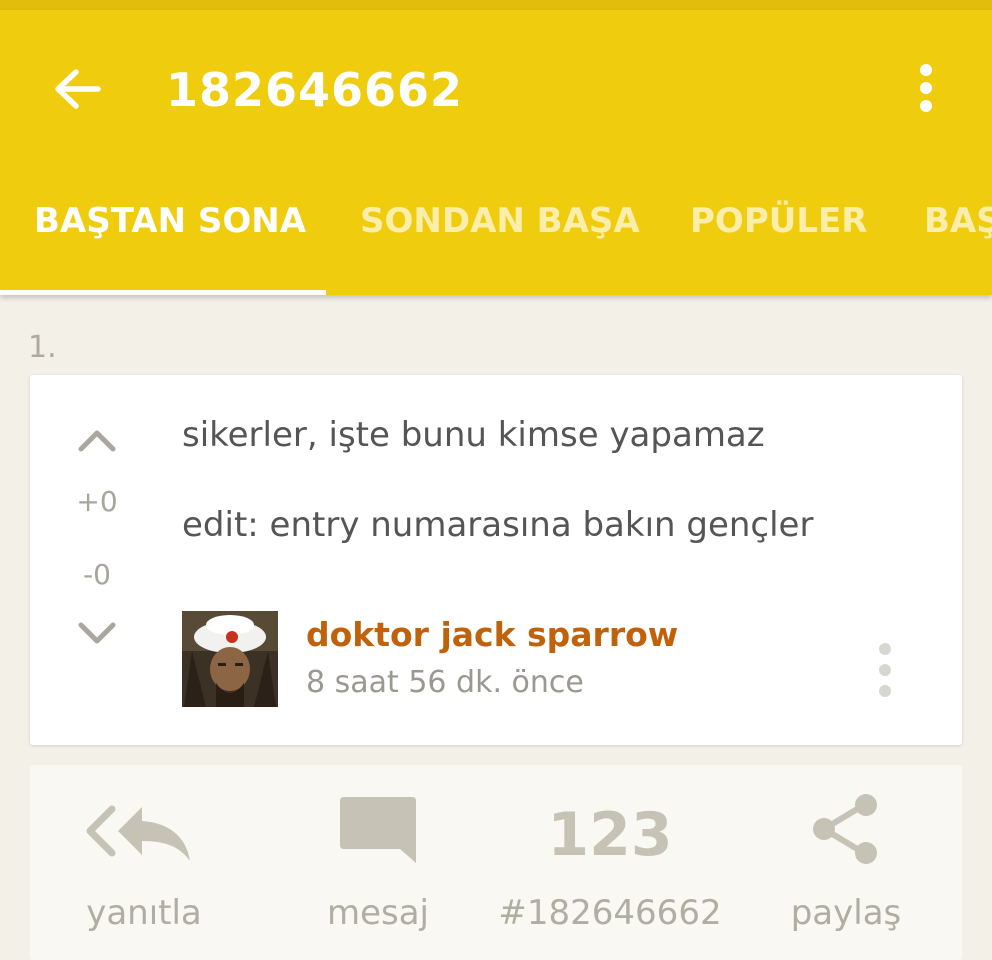  I want to click on arrow-back-icon, so click(78, 89).